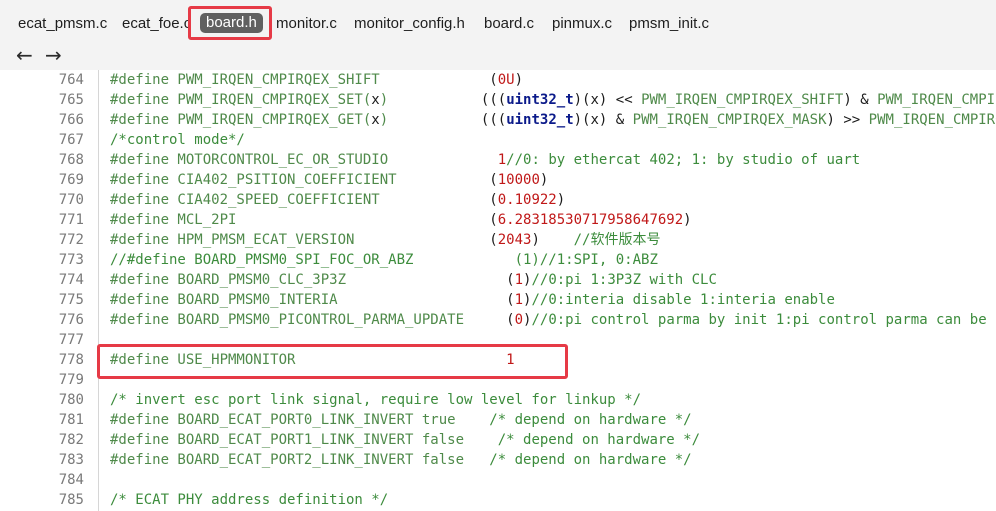 The width and height of the screenshot is (996, 511). Describe the element at coordinates (300, 220) in the screenshot. I see `code-token: #define MCL_2PI` at that location.